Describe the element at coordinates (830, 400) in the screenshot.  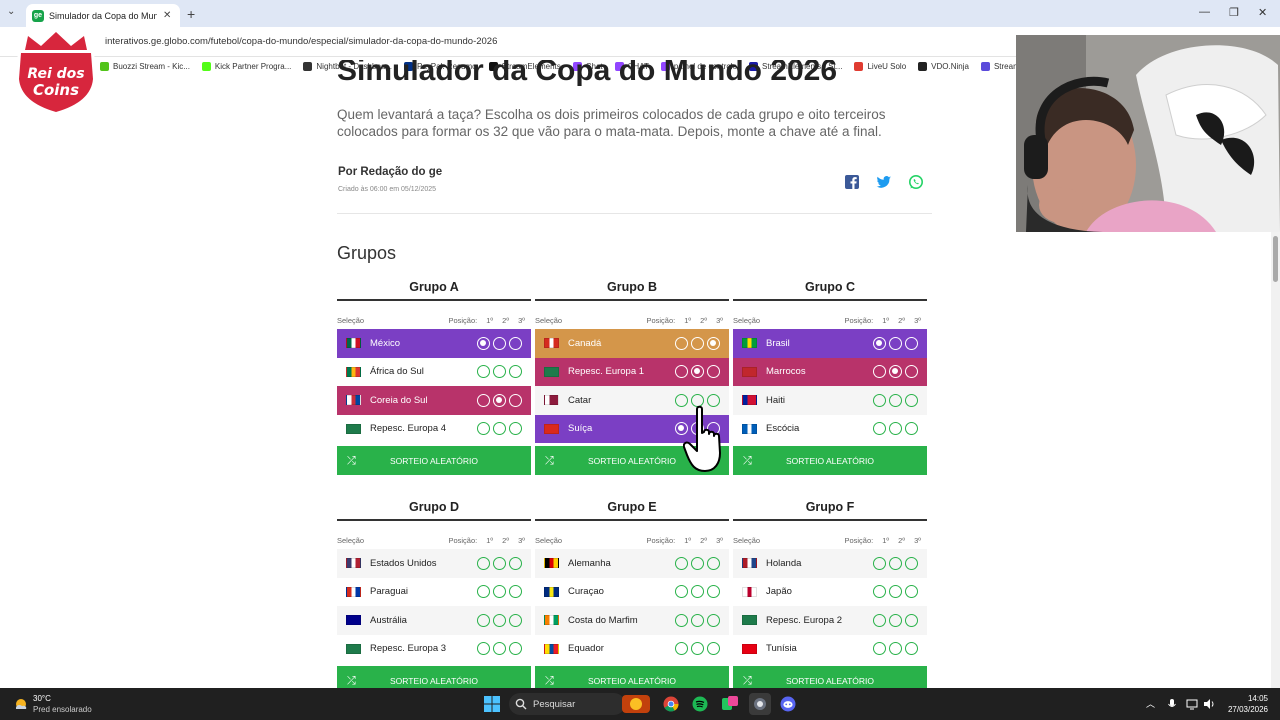
I see `team-row: Haiti` at that location.